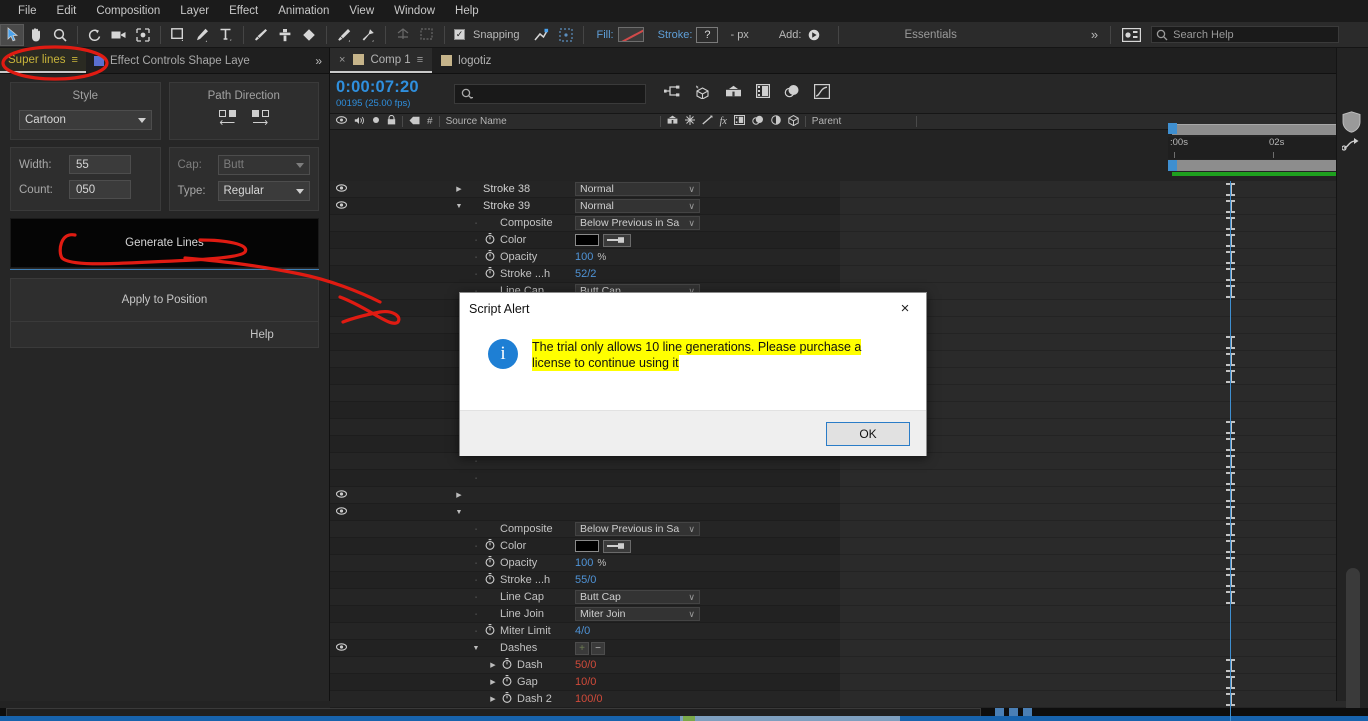  I want to click on quality-switch-icon, so click(707, 121).